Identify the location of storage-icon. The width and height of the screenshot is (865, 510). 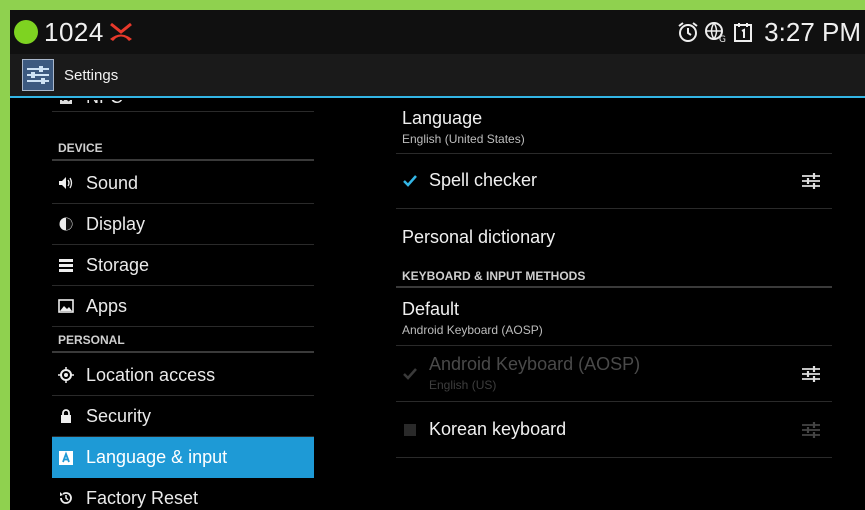
(66, 265).